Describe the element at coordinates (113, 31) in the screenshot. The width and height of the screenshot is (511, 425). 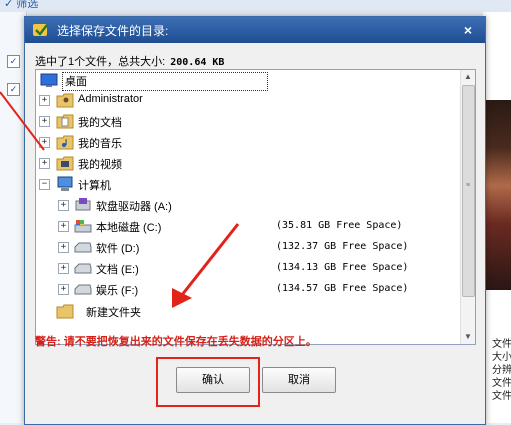
I see `dialog-title: 选择保存文件的目录:` at that location.